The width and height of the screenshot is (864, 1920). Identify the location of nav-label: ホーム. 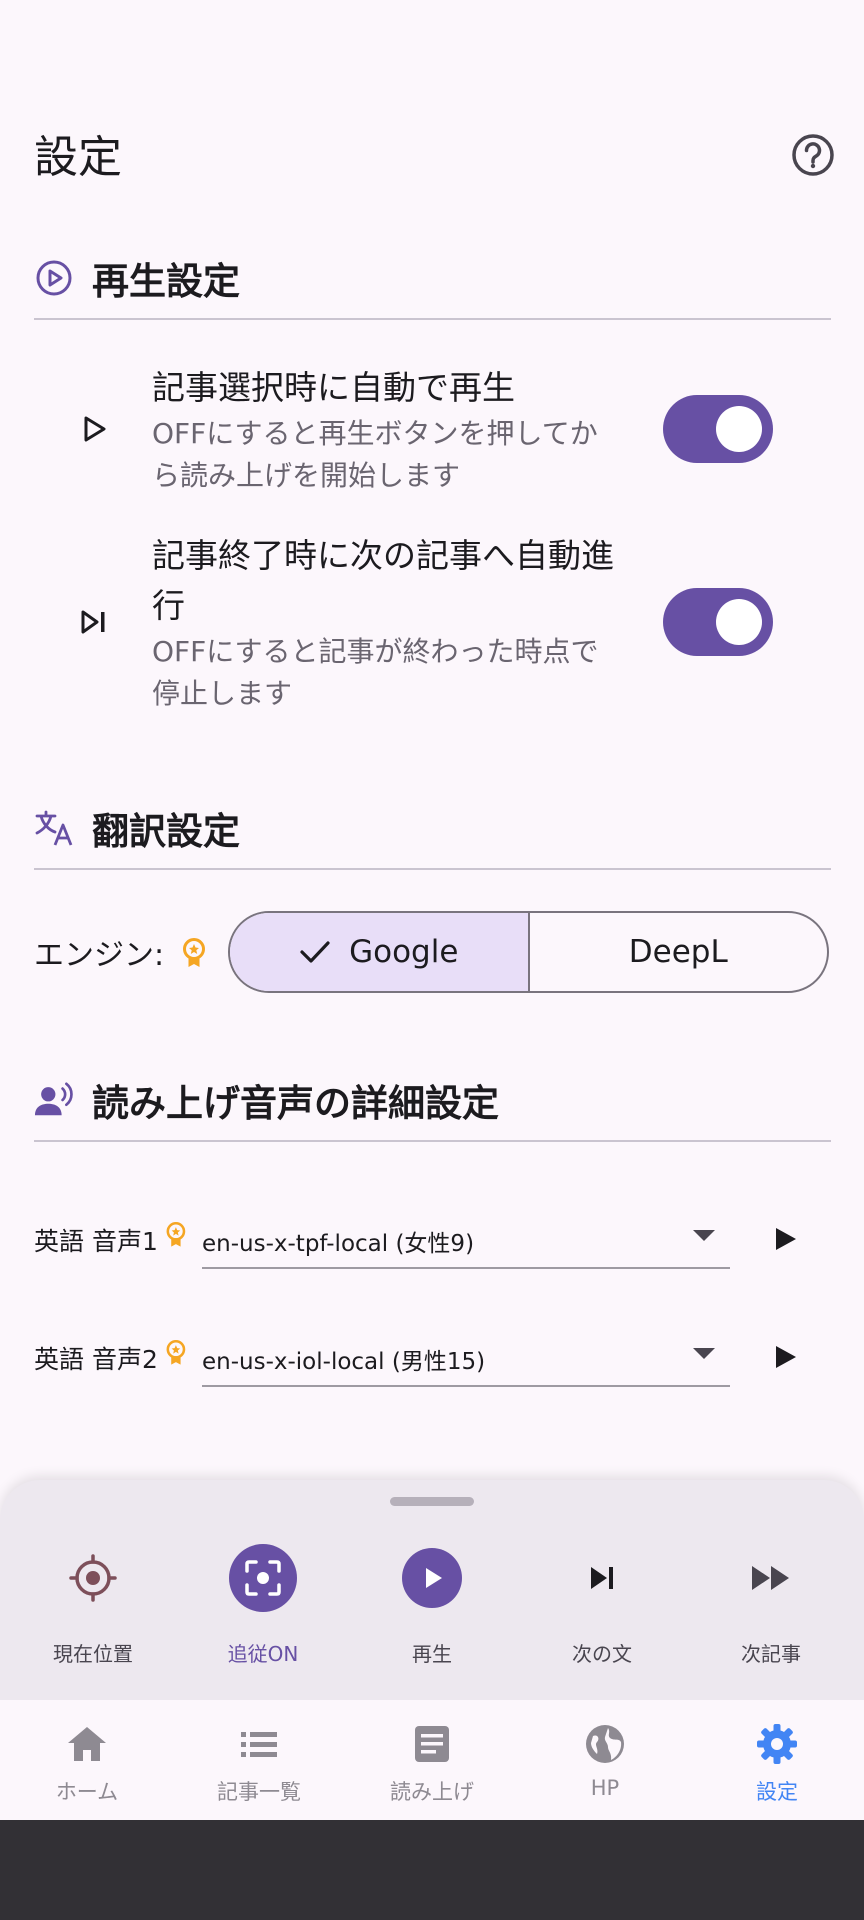
(87, 1792).